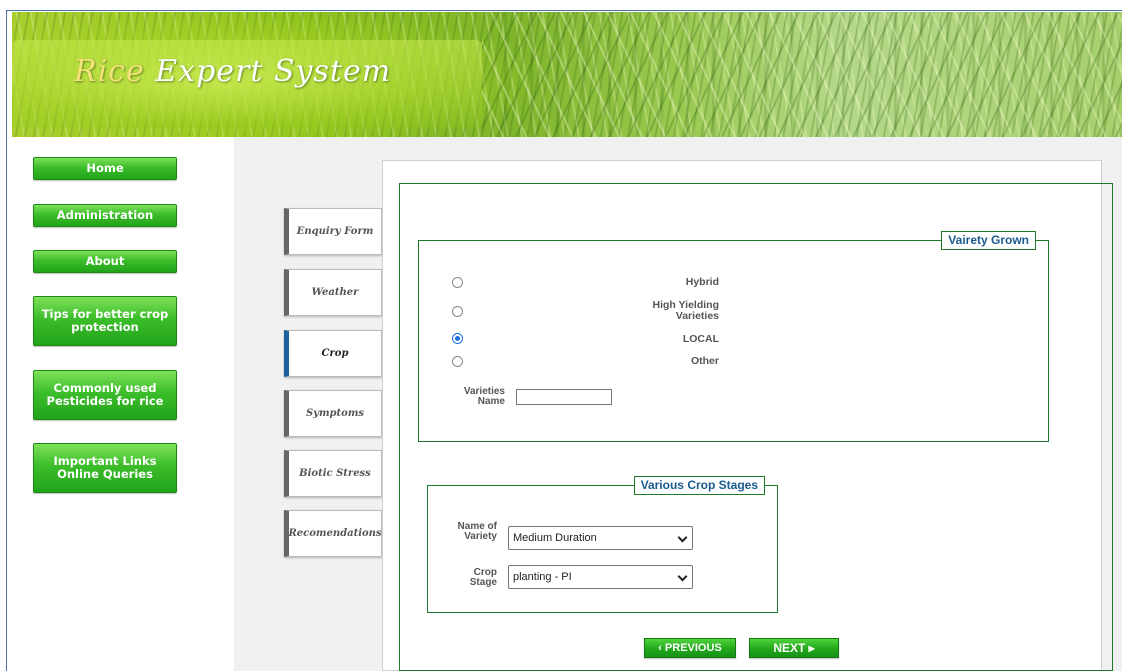  I want to click on radio-local-label: LOCAL, so click(700, 339).